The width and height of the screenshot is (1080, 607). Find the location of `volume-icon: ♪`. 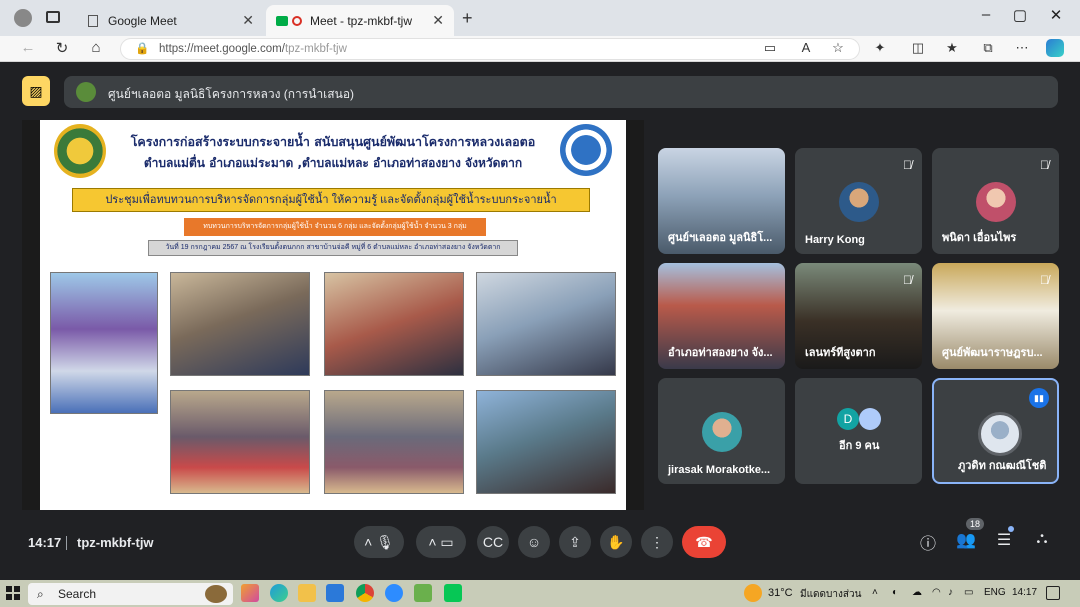

volume-icon: ♪ is located at coordinates (950, 592).